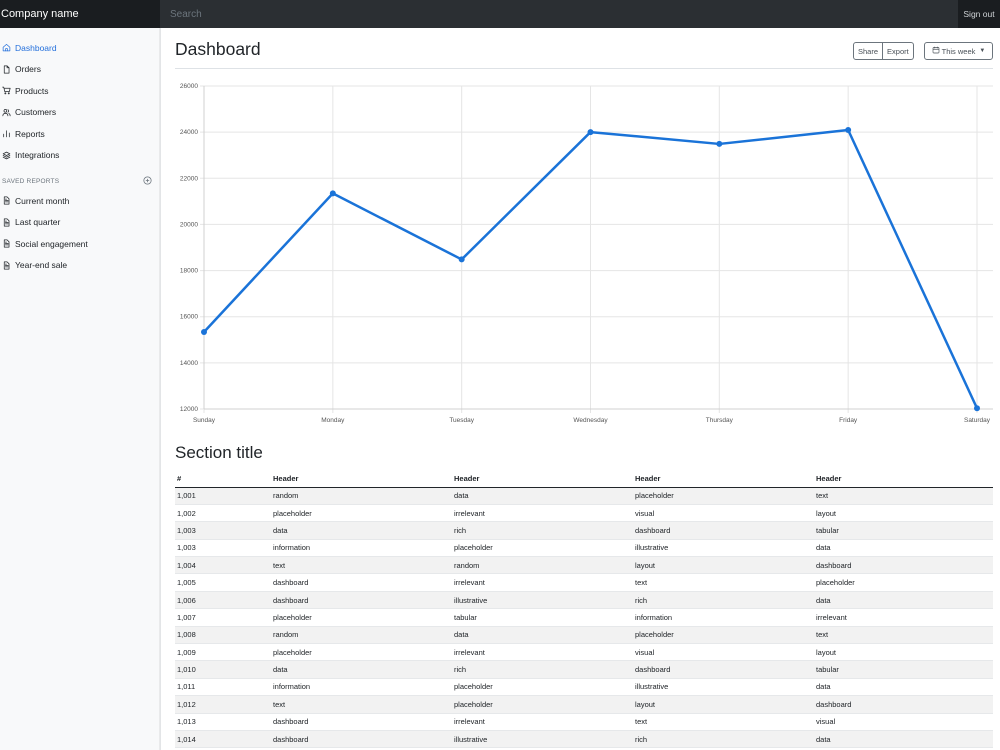 This screenshot has width=1000, height=750. What do you see at coordinates (584, 739) in the screenshot?
I see `table-row: 1,014 dashboard illustrative rich data` at bounding box center [584, 739].